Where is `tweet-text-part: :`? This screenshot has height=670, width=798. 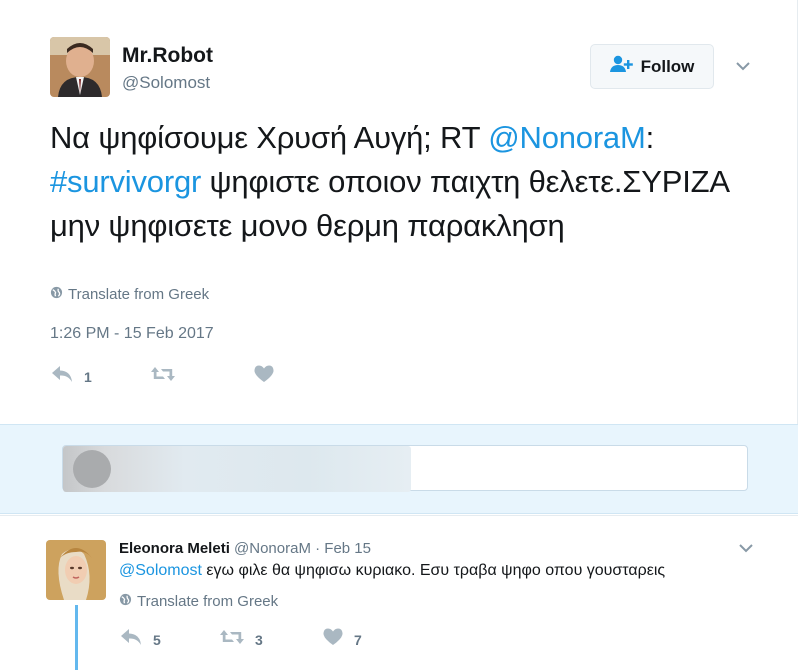 tweet-text-part: : is located at coordinates (650, 137).